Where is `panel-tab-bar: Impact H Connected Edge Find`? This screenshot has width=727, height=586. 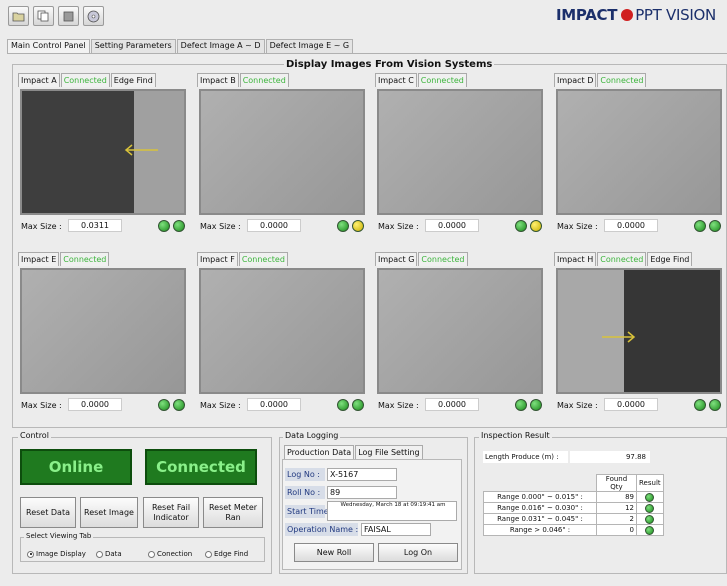 panel-tab-bar: Impact H Connected Edge Find is located at coordinates (623, 259).